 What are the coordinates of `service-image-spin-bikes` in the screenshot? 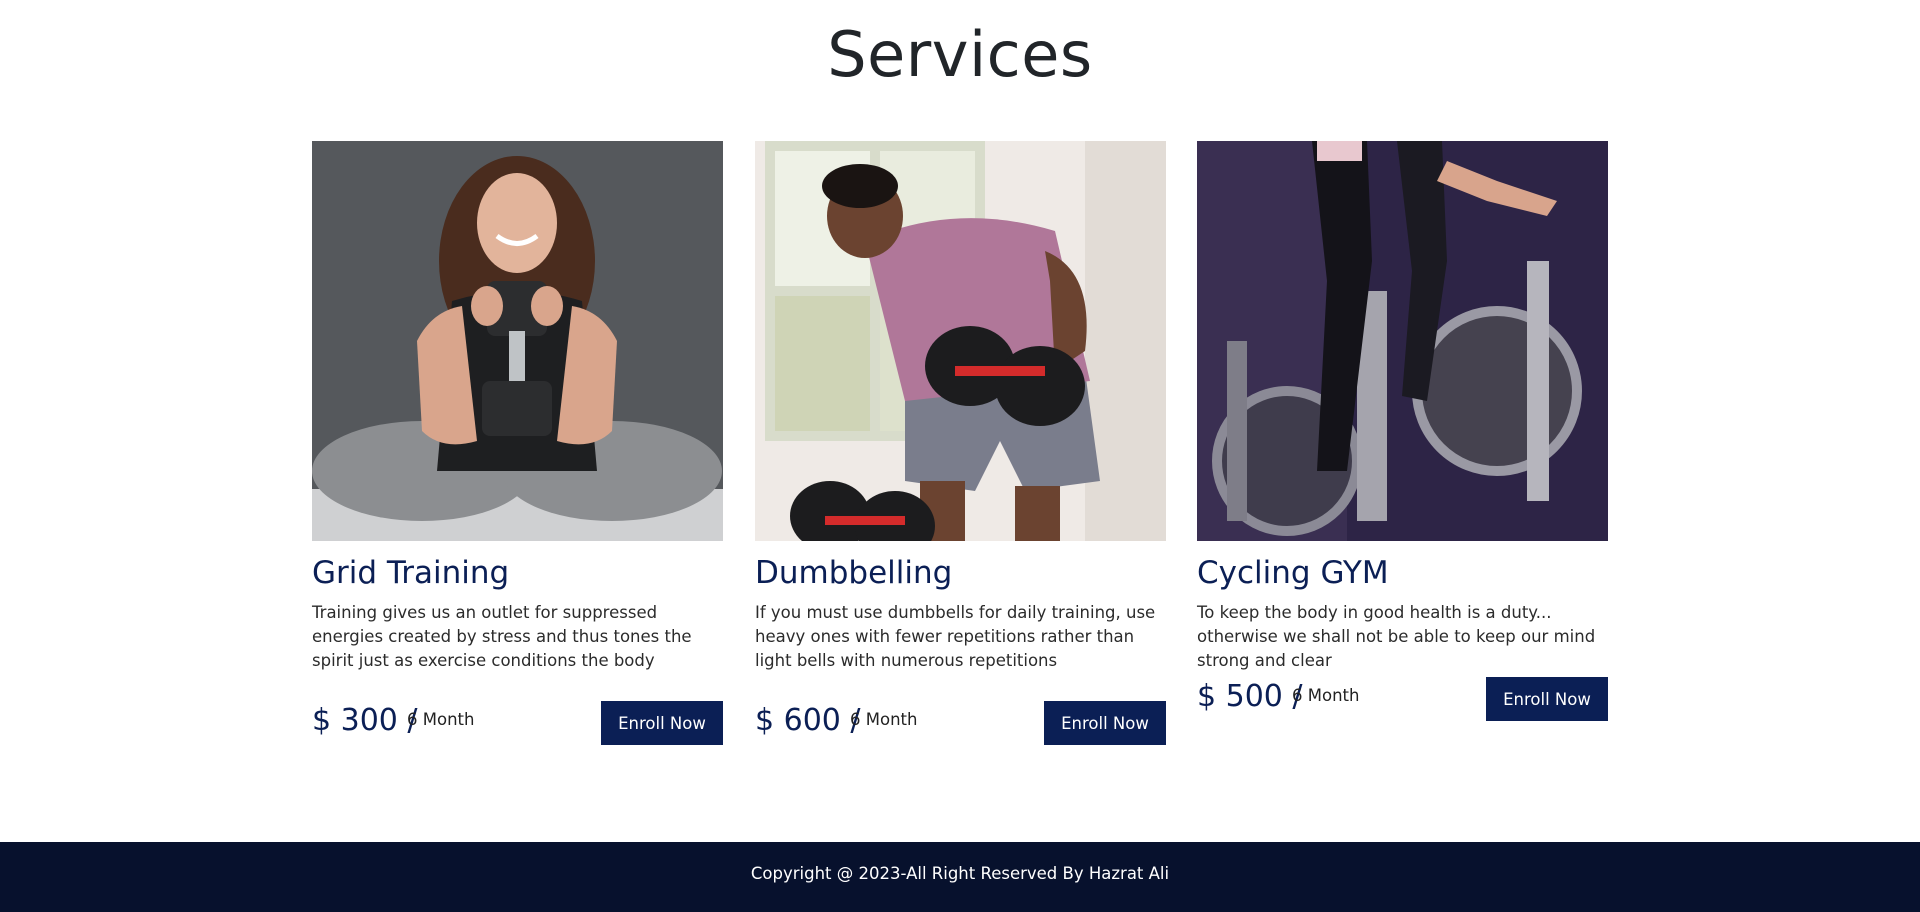 It's located at (1402, 341).